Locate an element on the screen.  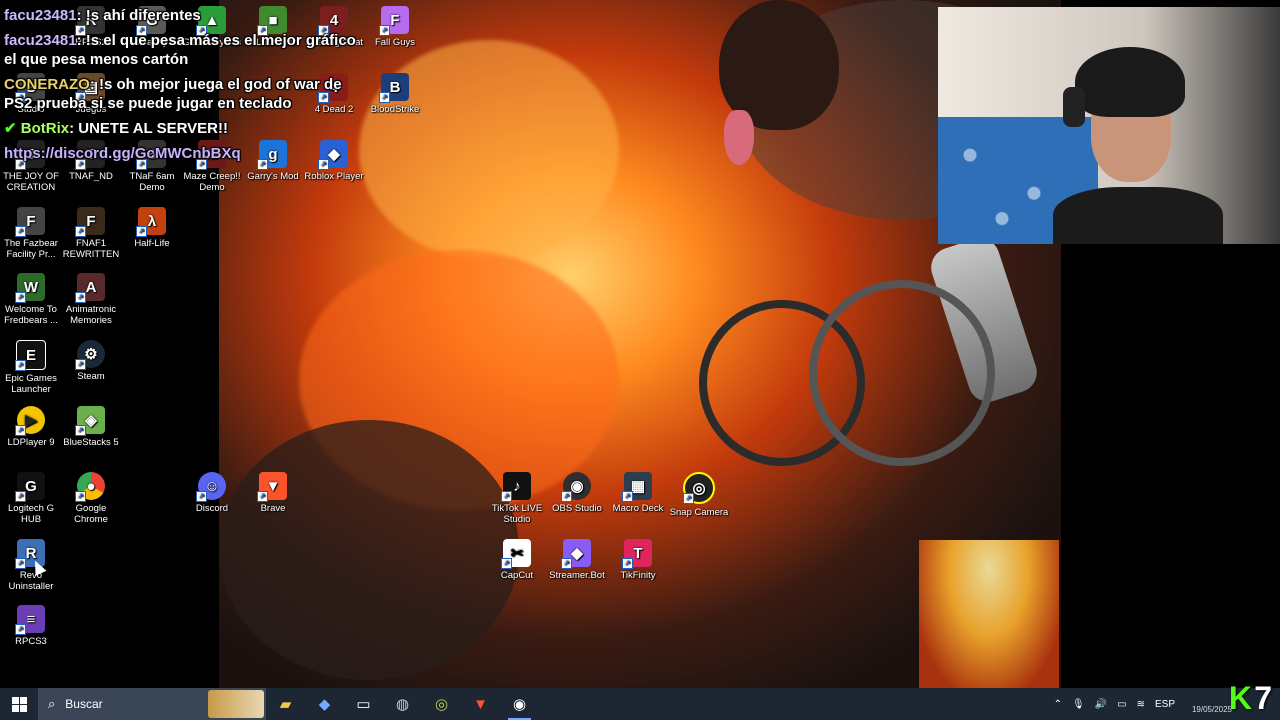
desktop-icon-brave: ▼ ↗ Brave is located at coordinates (273, 493).